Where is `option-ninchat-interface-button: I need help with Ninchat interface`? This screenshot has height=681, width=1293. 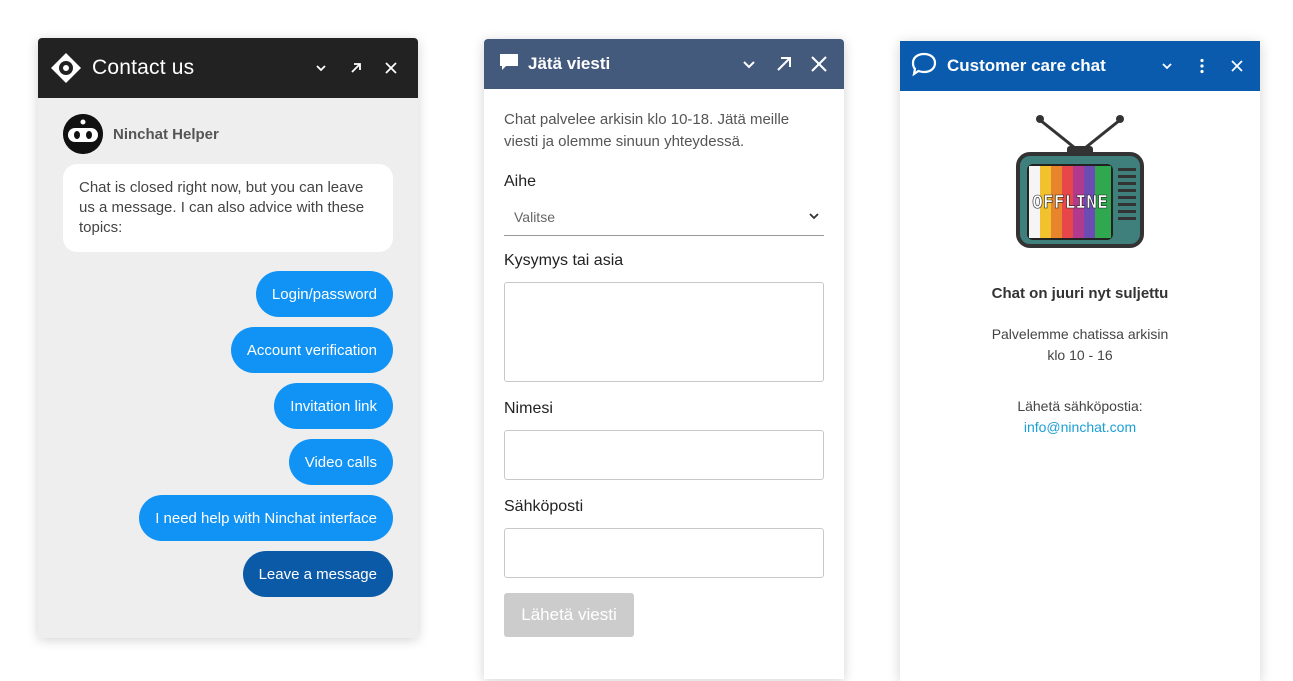 option-ninchat-interface-button: I need help with Ninchat interface is located at coordinates (266, 518).